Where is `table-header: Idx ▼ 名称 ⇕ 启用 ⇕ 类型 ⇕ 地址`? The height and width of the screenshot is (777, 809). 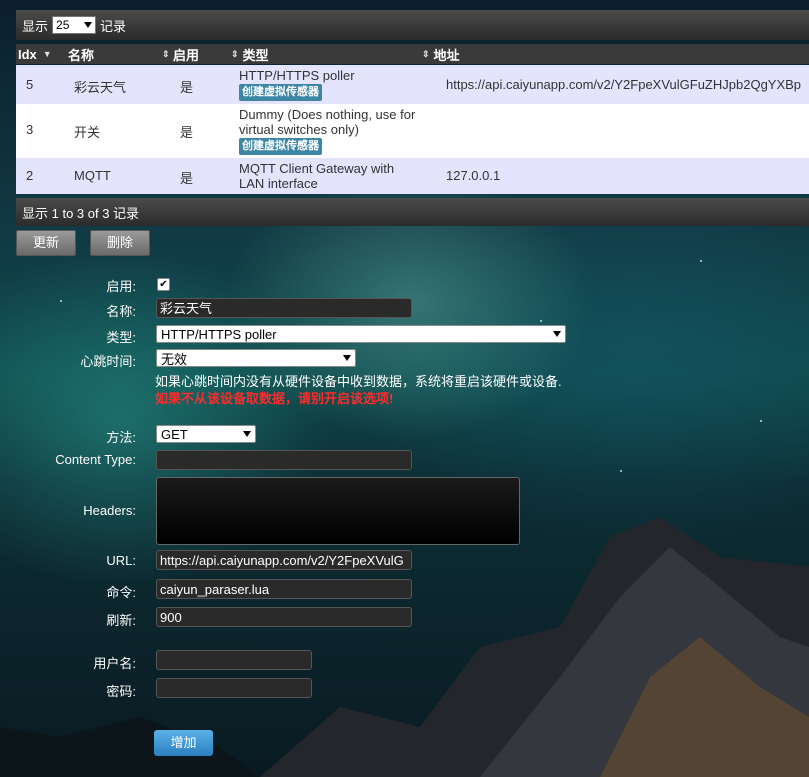 table-header: Idx ▼ 名称 ⇕ 启用 ⇕ 类型 ⇕ 地址 is located at coordinates (412, 54).